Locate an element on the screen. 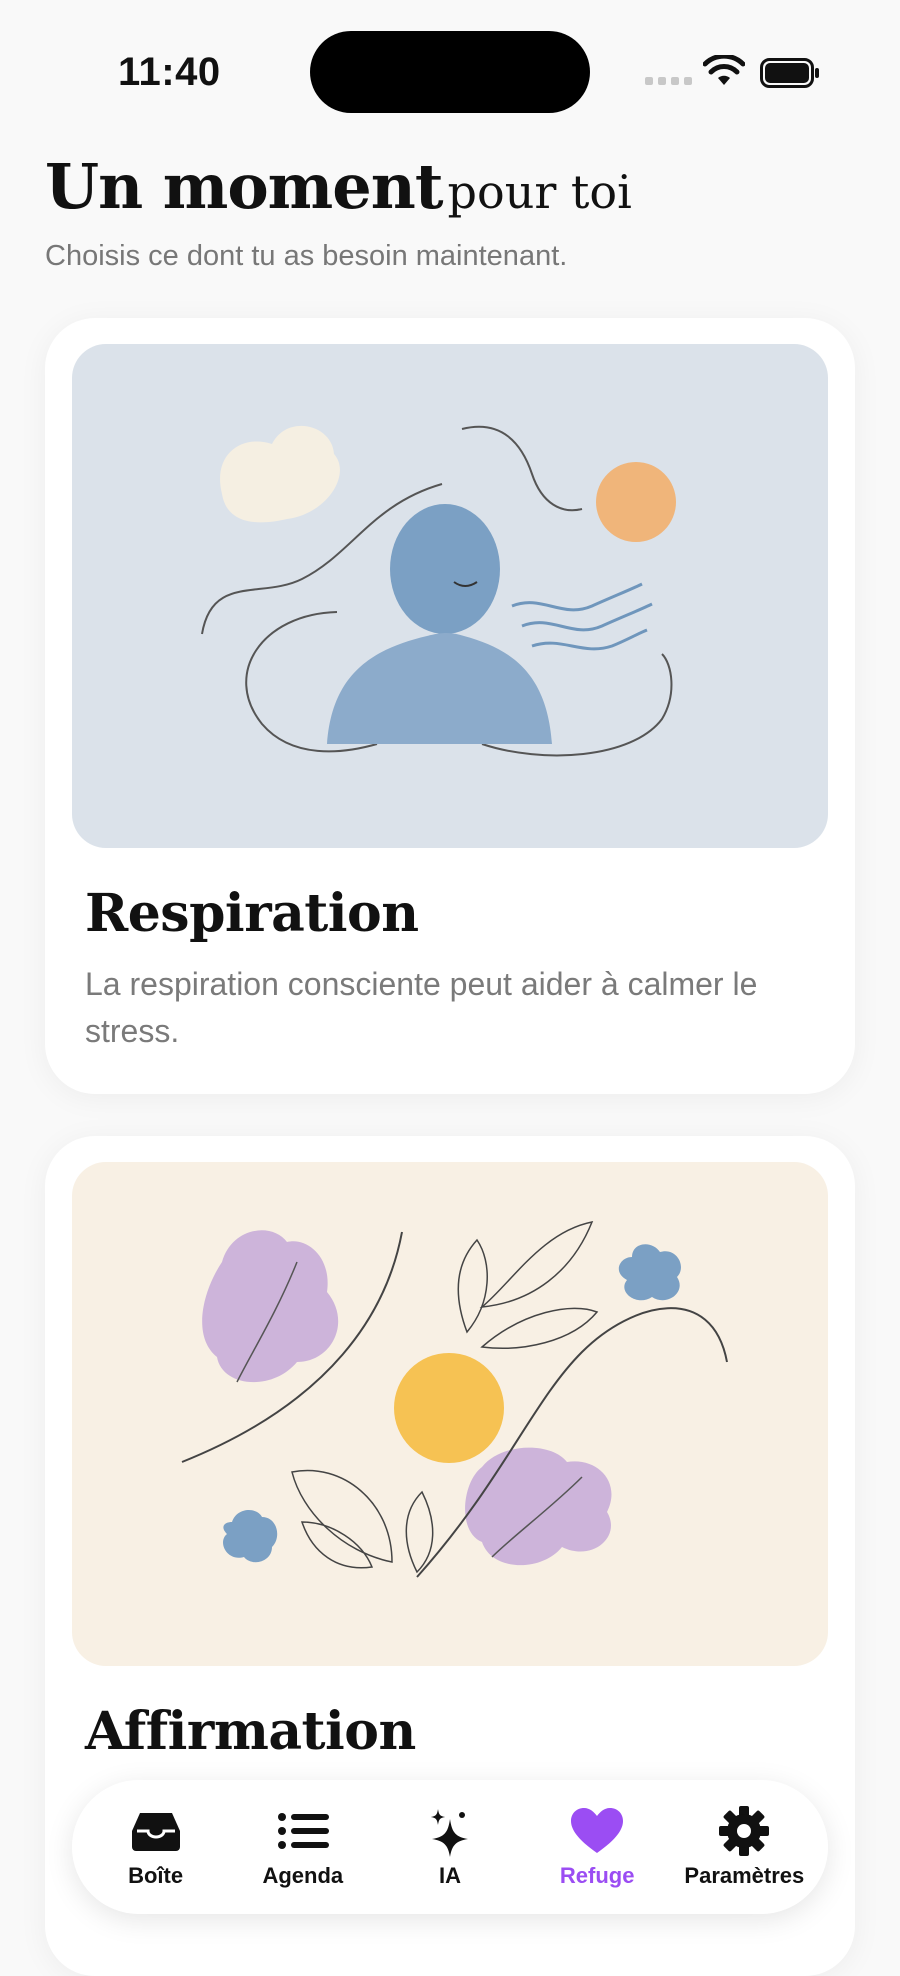 The height and width of the screenshot is (1976, 900). tab-ia-label: IA is located at coordinates (449, 1875).